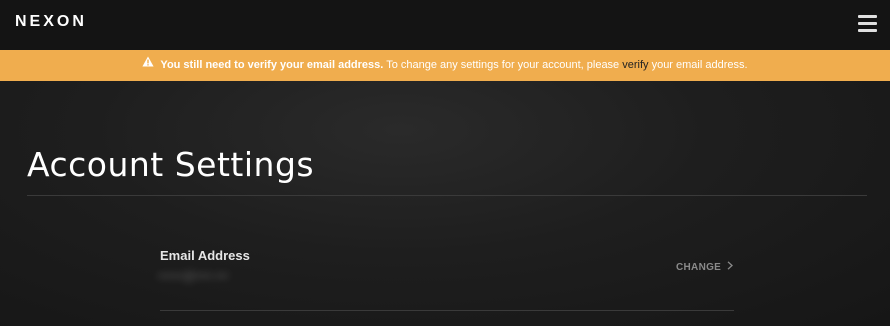  What do you see at coordinates (698, 65) in the screenshot?
I see `banner-text-end: your email address.` at bounding box center [698, 65].